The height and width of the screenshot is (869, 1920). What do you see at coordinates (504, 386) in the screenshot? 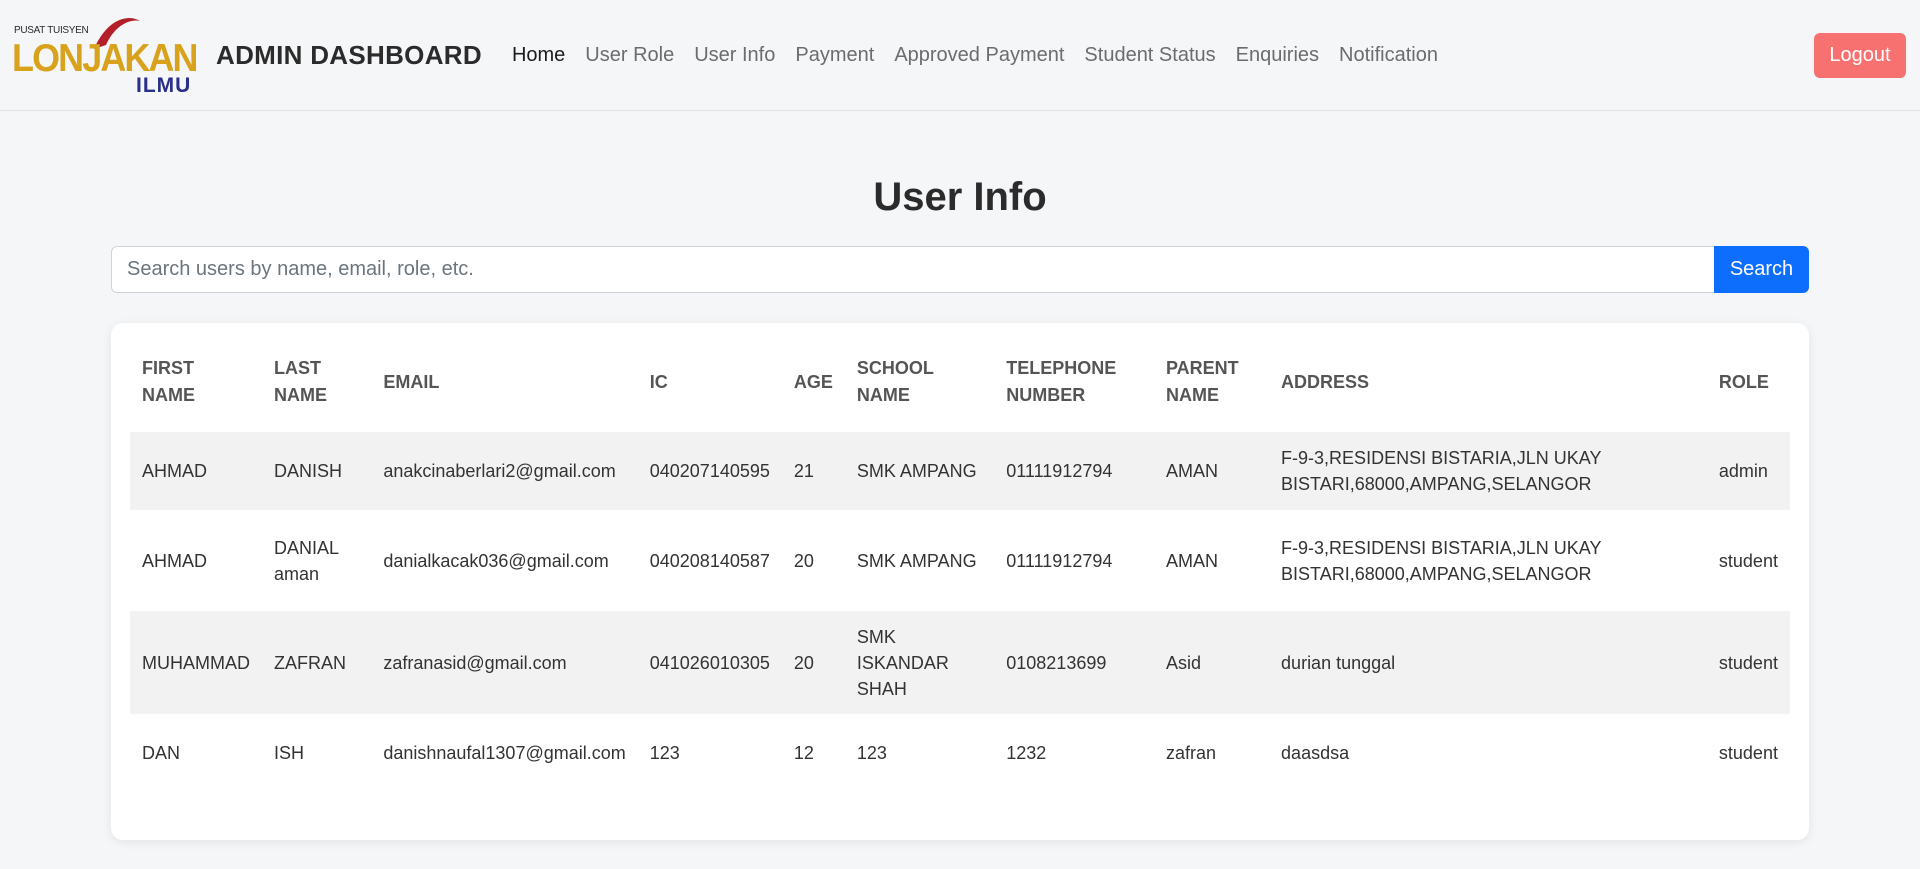
I see `header-email: EMAIL` at bounding box center [504, 386].